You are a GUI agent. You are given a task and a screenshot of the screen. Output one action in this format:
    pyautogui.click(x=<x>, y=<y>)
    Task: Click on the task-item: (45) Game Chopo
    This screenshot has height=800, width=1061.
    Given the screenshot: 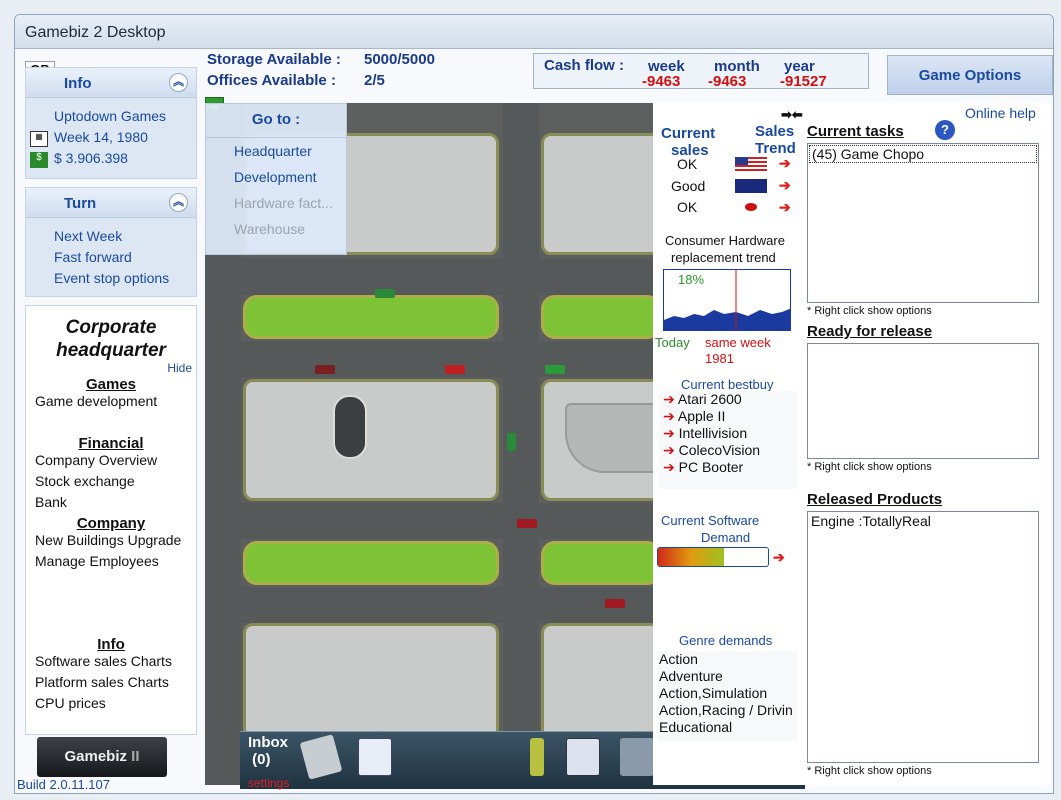 What is the action you would take?
    pyautogui.click(x=923, y=154)
    